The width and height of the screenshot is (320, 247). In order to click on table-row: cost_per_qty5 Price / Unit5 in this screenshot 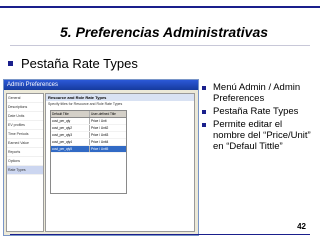, I will do `click(88, 149)`.